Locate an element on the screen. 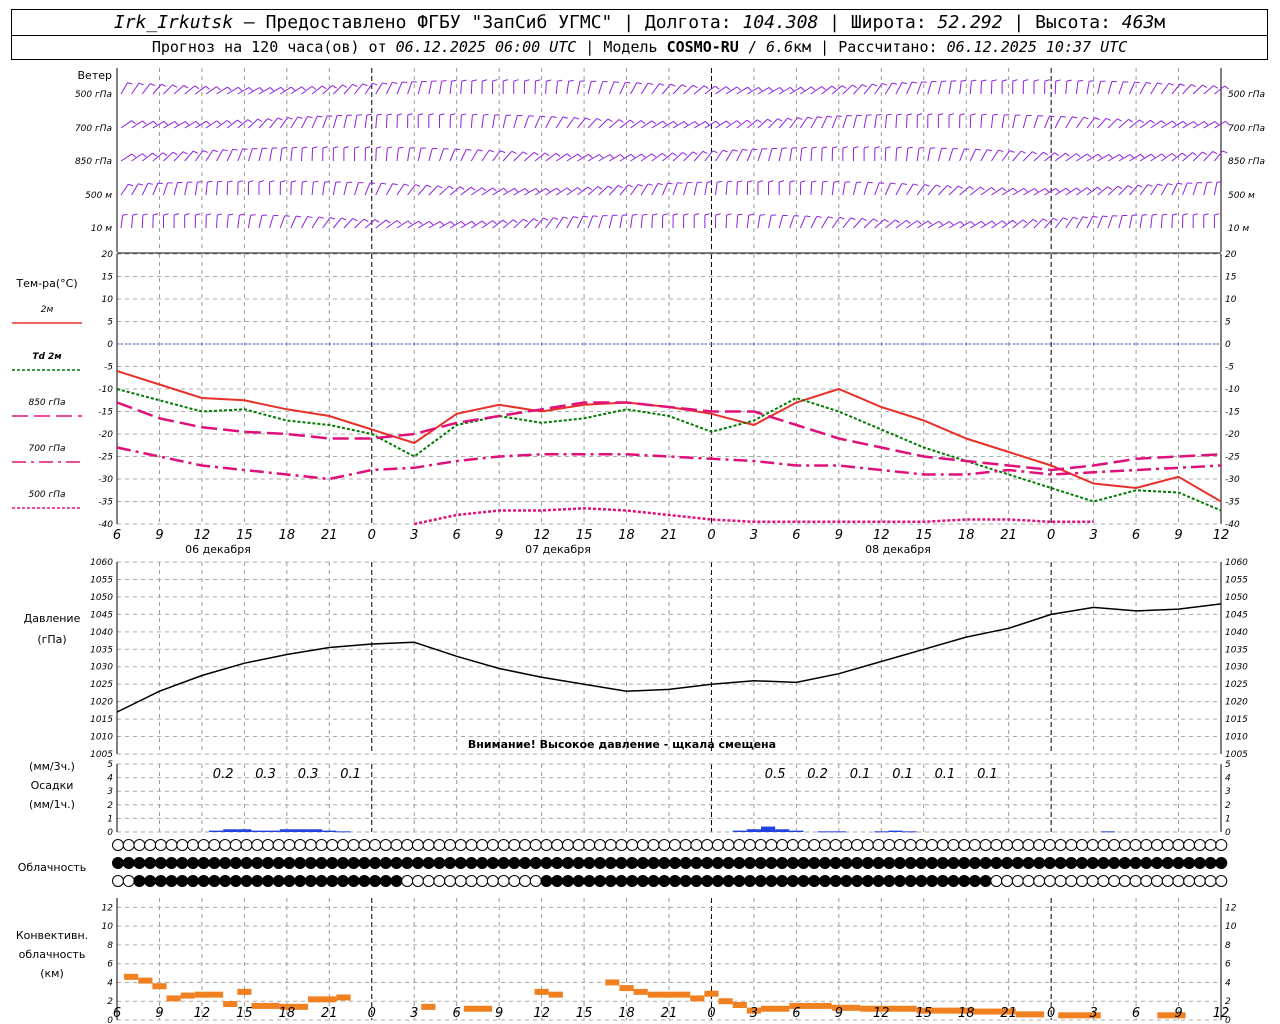  y-tick-left: 10 is located at coordinates (108, 927).